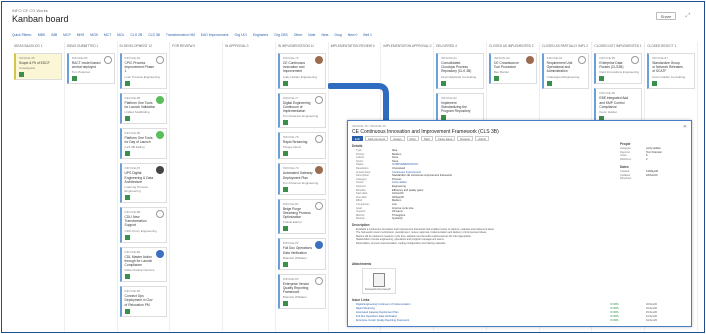 This screenshot has width=706, height=334. What do you see at coordinates (67, 35) in the screenshot?
I see `quick-filter-mcp: MCP` at bounding box center [67, 35].